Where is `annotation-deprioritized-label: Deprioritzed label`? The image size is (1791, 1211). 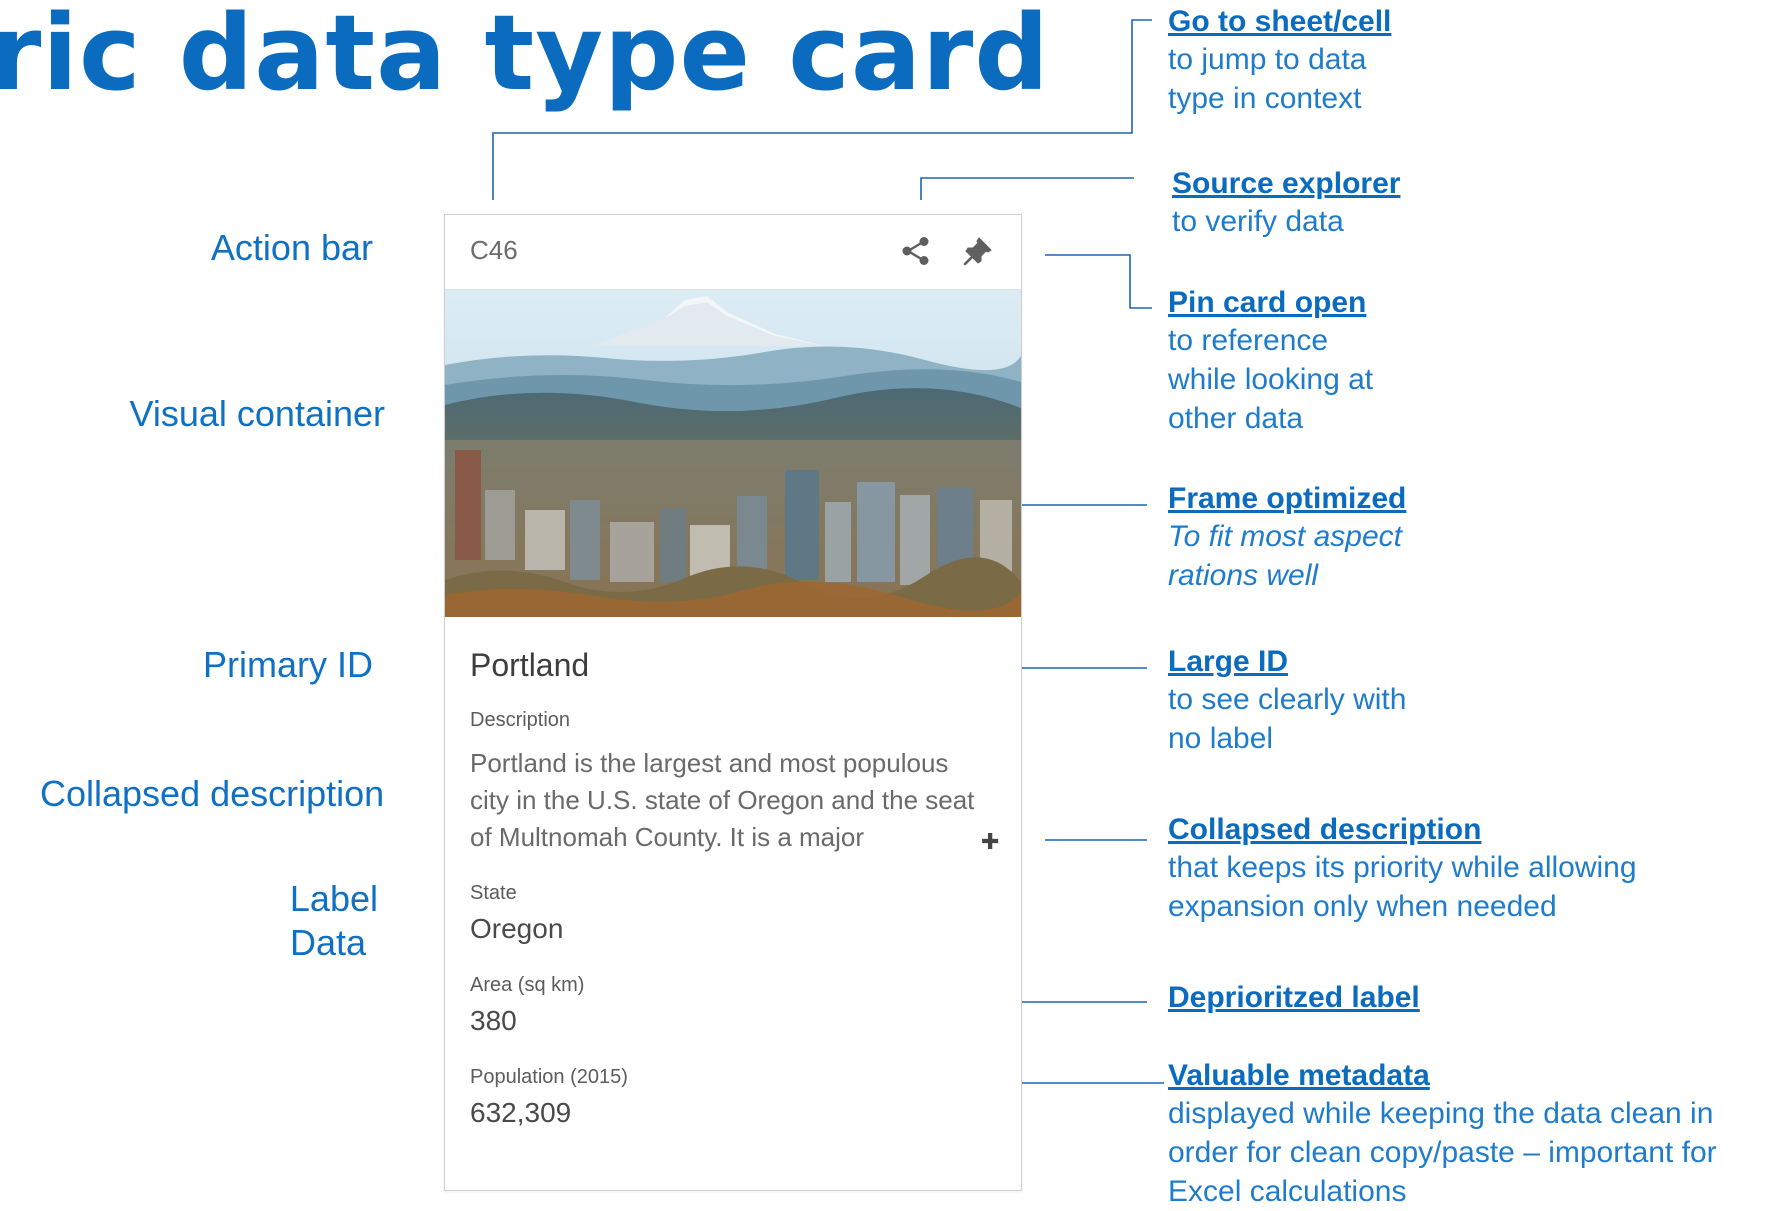
annotation-deprioritized-label: Deprioritzed label is located at coordinates (1294, 998).